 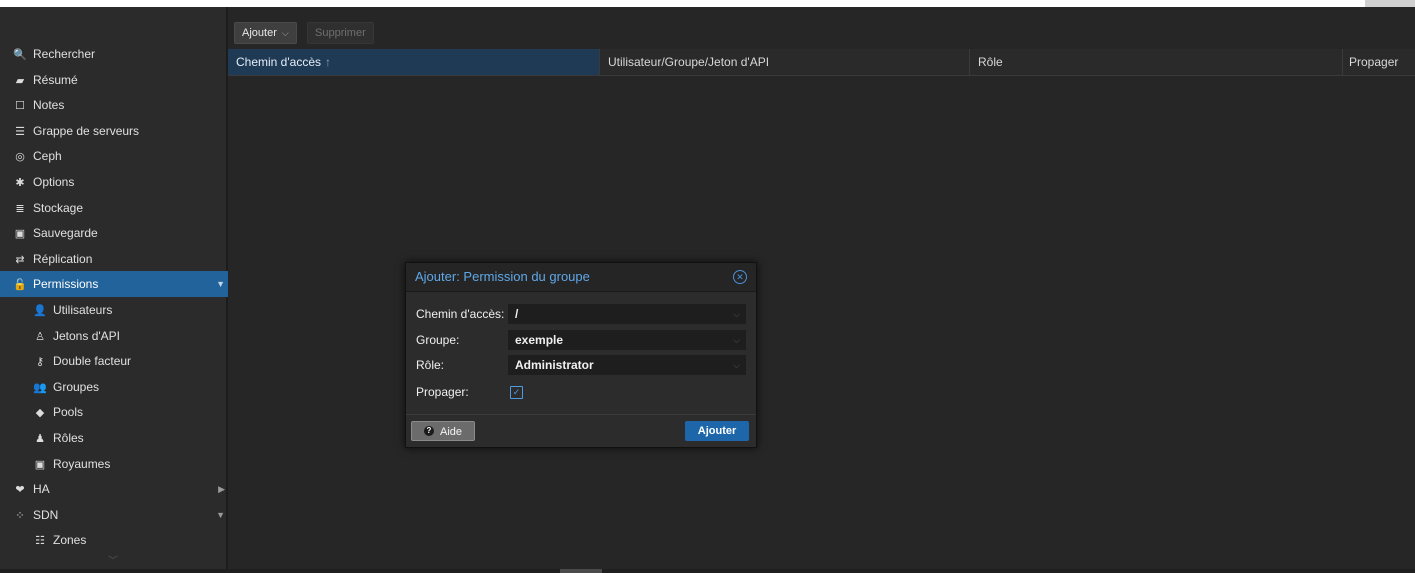 What do you see at coordinates (821, 28) in the screenshot?
I see `toolbar: Ajouter ⌵ Supprimer` at bounding box center [821, 28].